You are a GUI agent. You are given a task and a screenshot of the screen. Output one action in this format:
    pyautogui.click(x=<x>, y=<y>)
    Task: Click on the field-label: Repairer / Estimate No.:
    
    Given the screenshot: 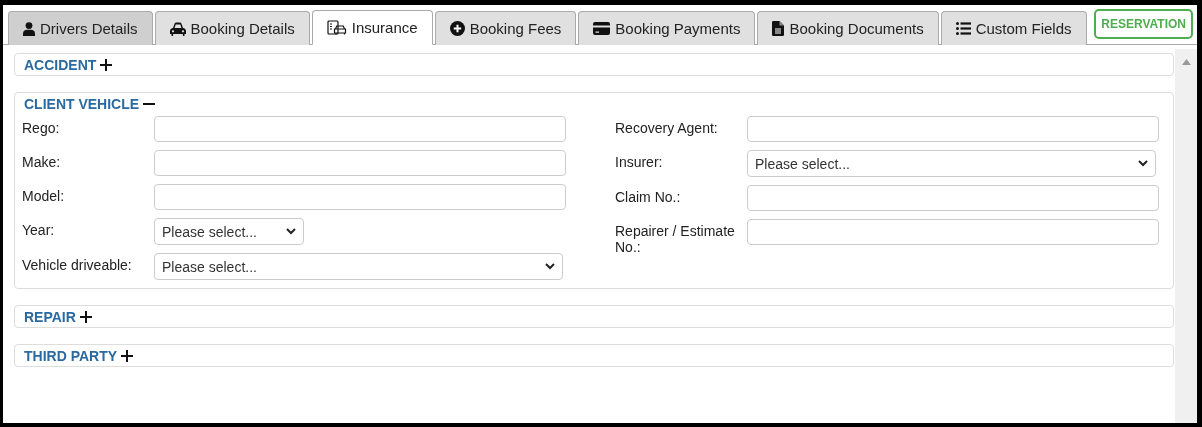 What is the action you would take?
    pyautogui.click(x=675, y=238)
    